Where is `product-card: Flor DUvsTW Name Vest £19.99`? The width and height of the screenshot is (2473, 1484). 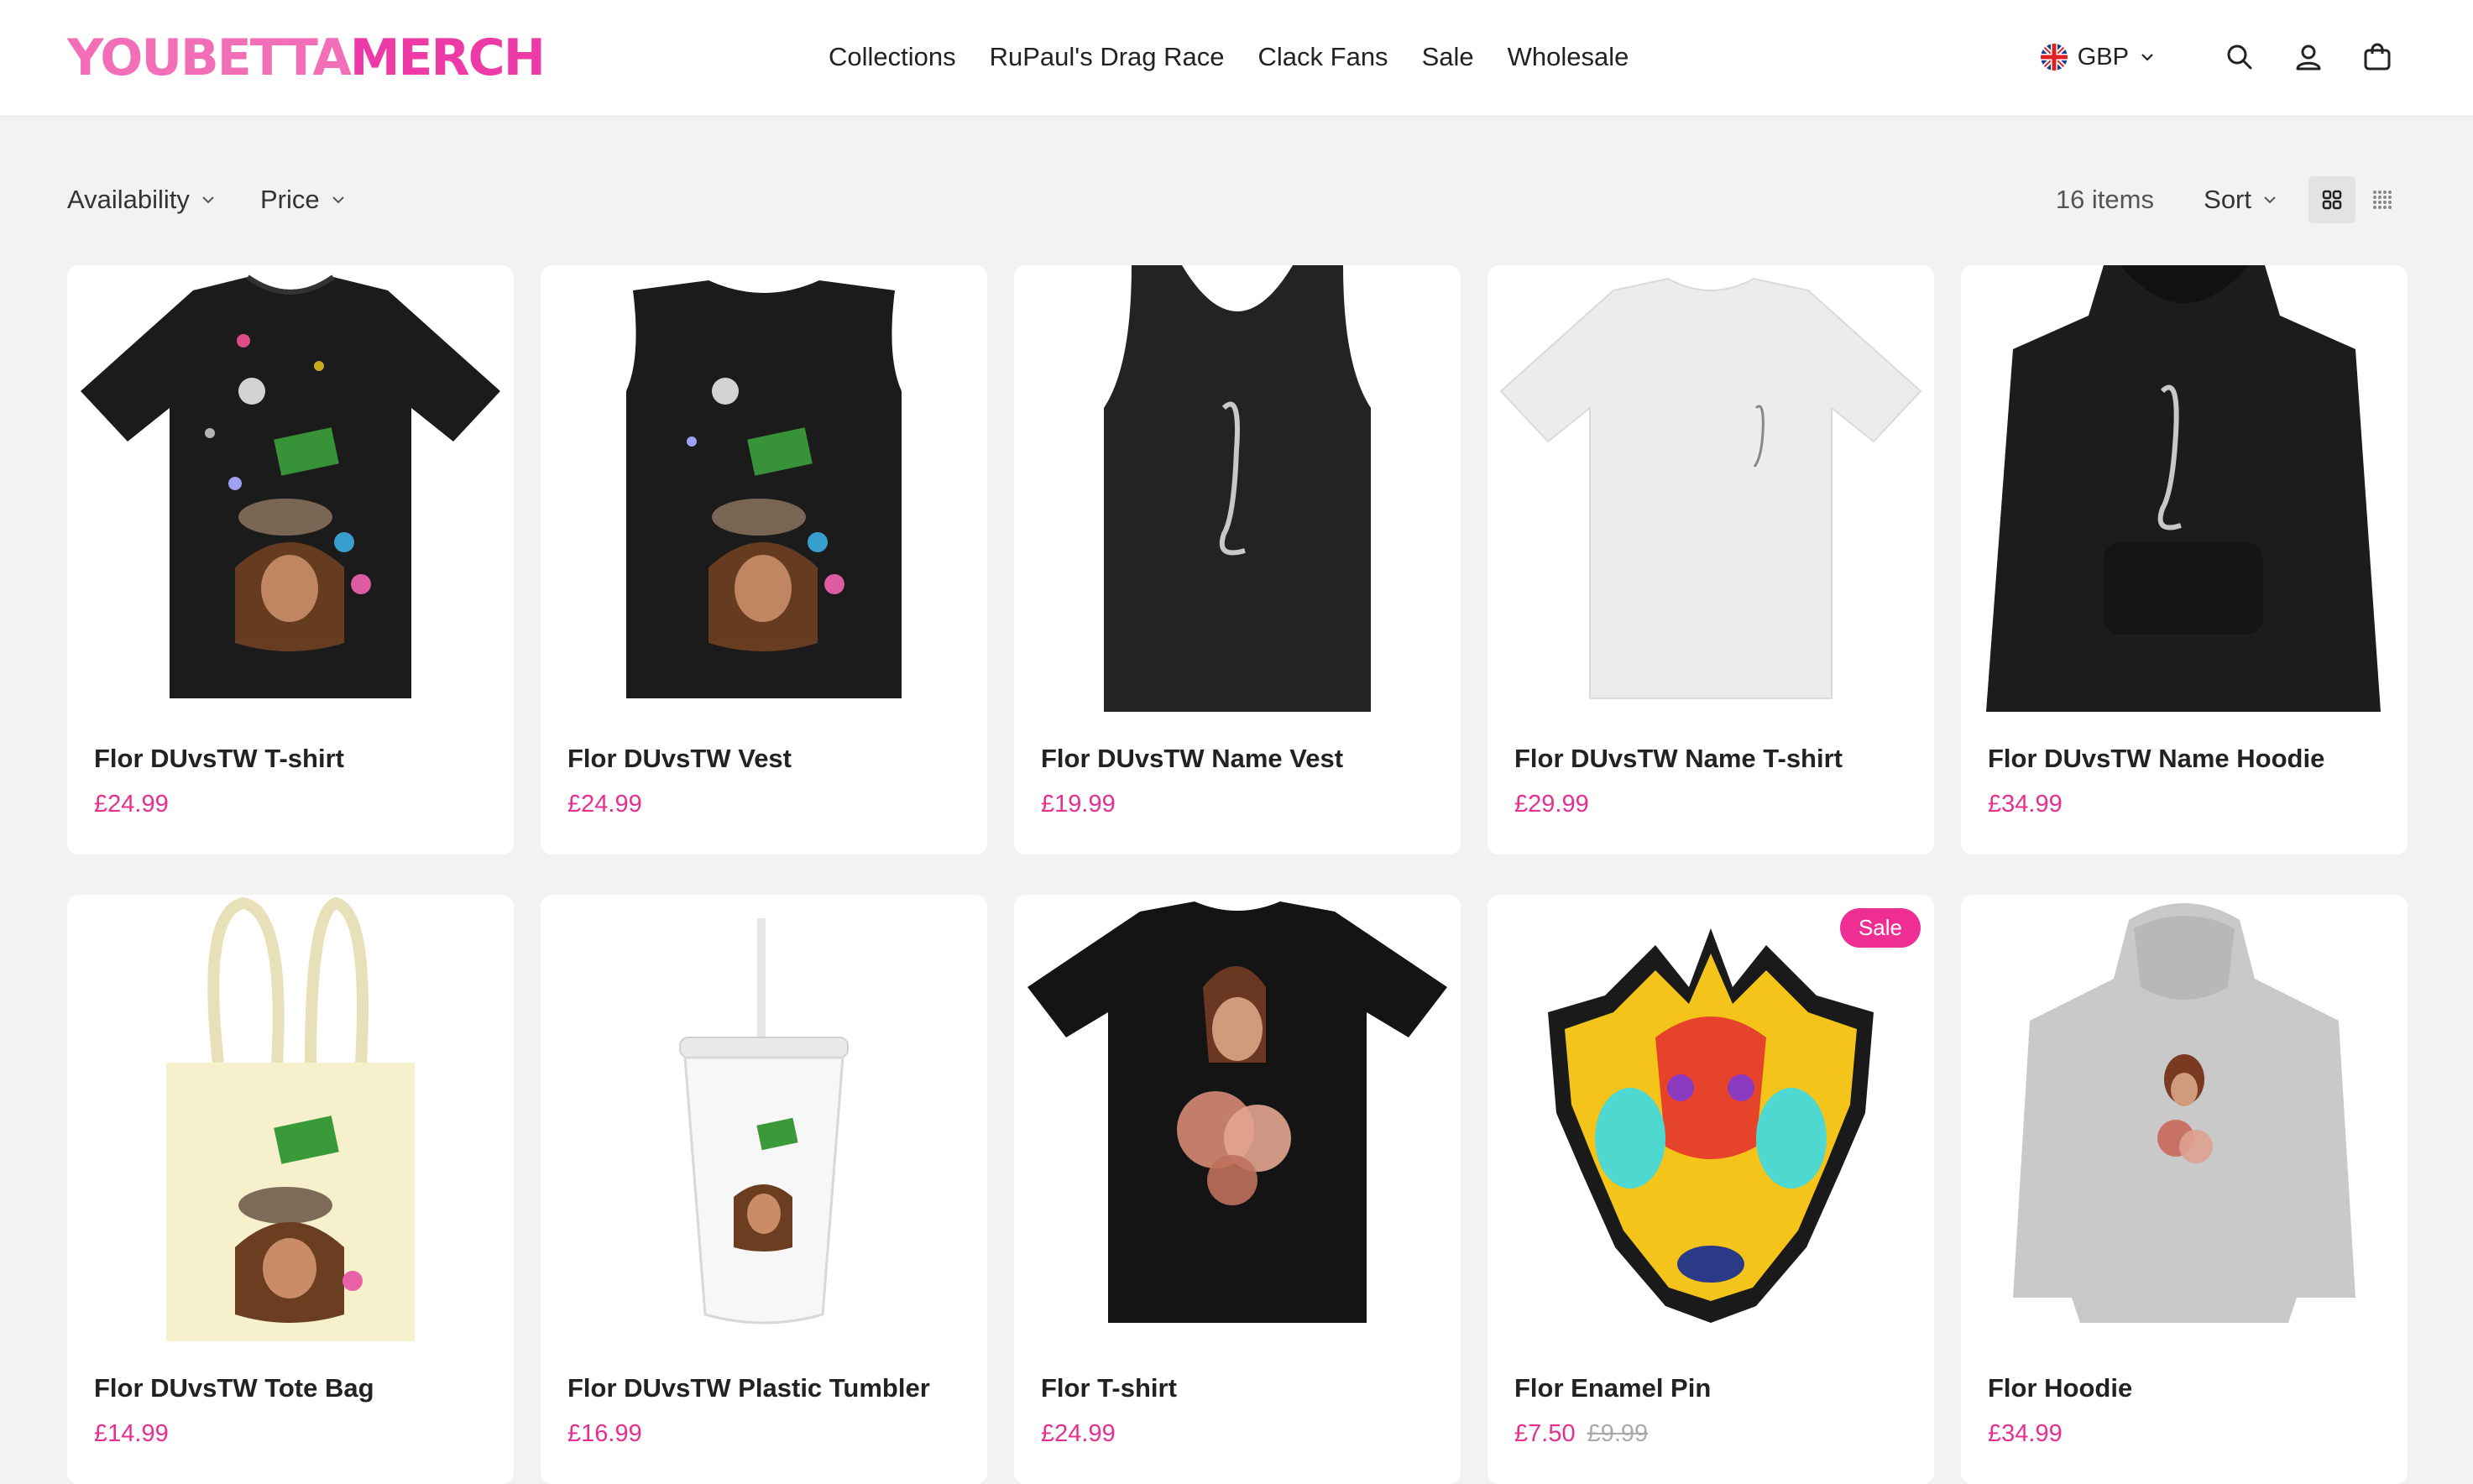 product-card: Flor DUvsTW Name Vest £19.99 is located at coordinates (1237, 559).